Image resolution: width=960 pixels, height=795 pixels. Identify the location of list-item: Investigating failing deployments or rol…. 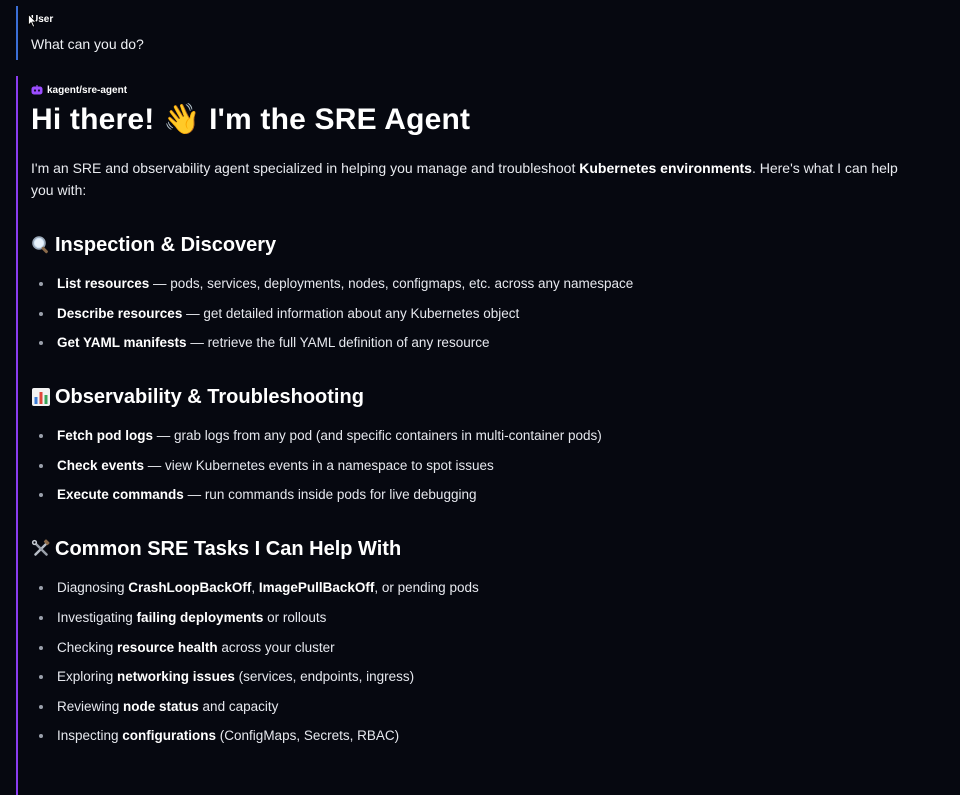
(468, 618).